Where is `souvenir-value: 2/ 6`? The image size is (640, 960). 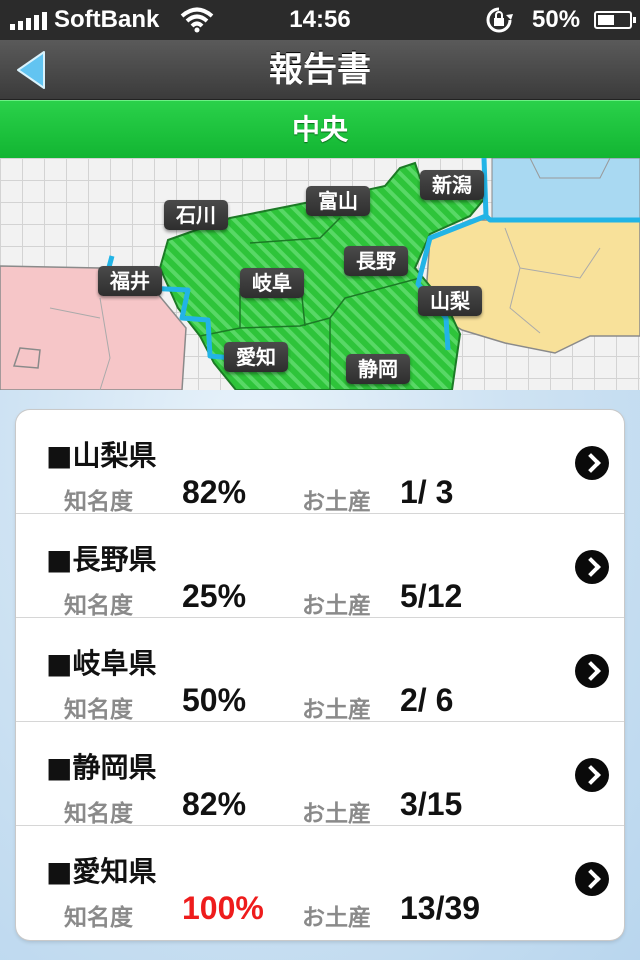
souvenir-value: 2/ 6 is located at coordinates (427, 700).